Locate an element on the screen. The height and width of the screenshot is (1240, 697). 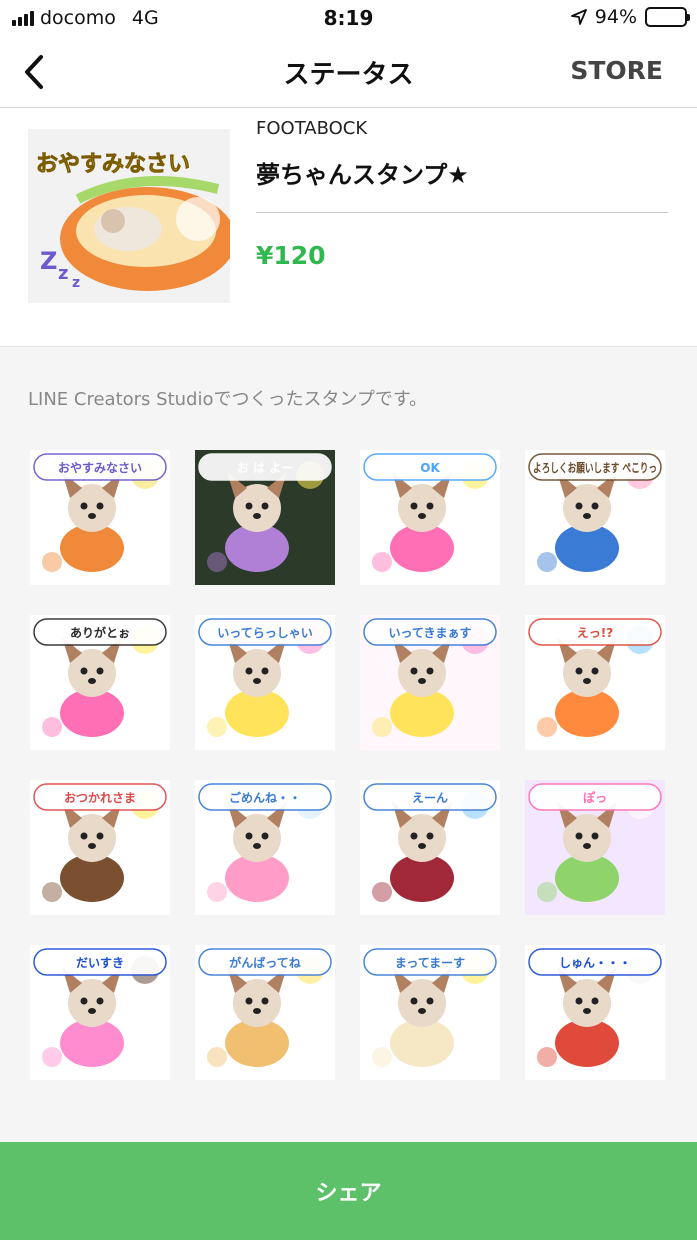
sticker-caption: お は よー is located at coordinates (265, 468).